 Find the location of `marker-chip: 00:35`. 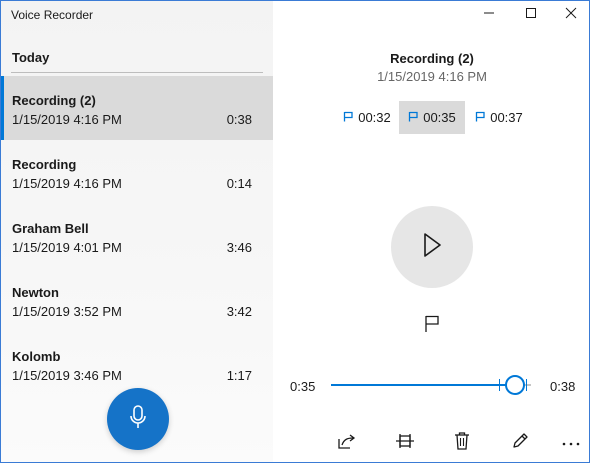

marker-chip: 00:35 is located at coordinates (432, 117).